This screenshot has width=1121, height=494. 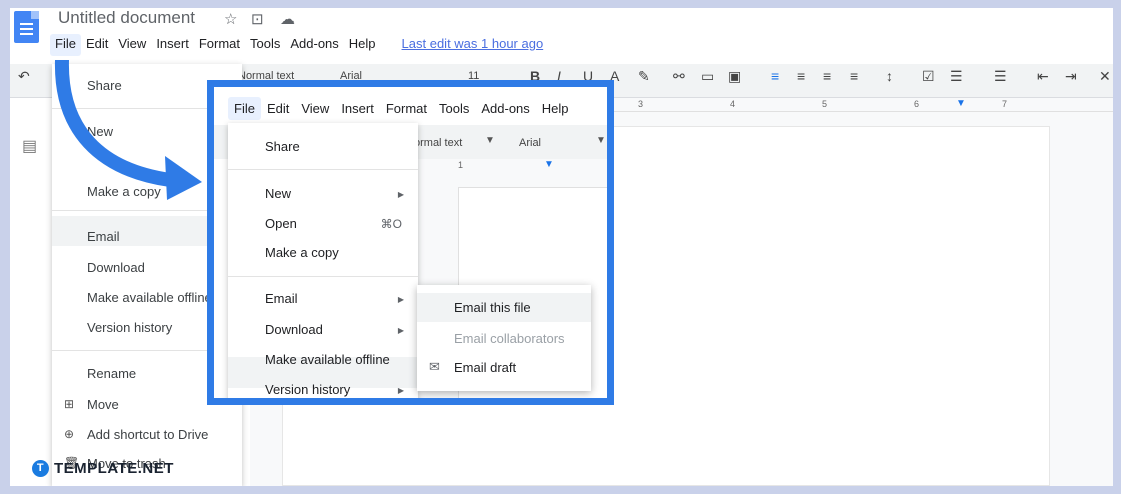 What do you see at coordinates (530, 143) in the screenshot?
I see `zoom-font-select: Arial` at bounding box center [530, 143].